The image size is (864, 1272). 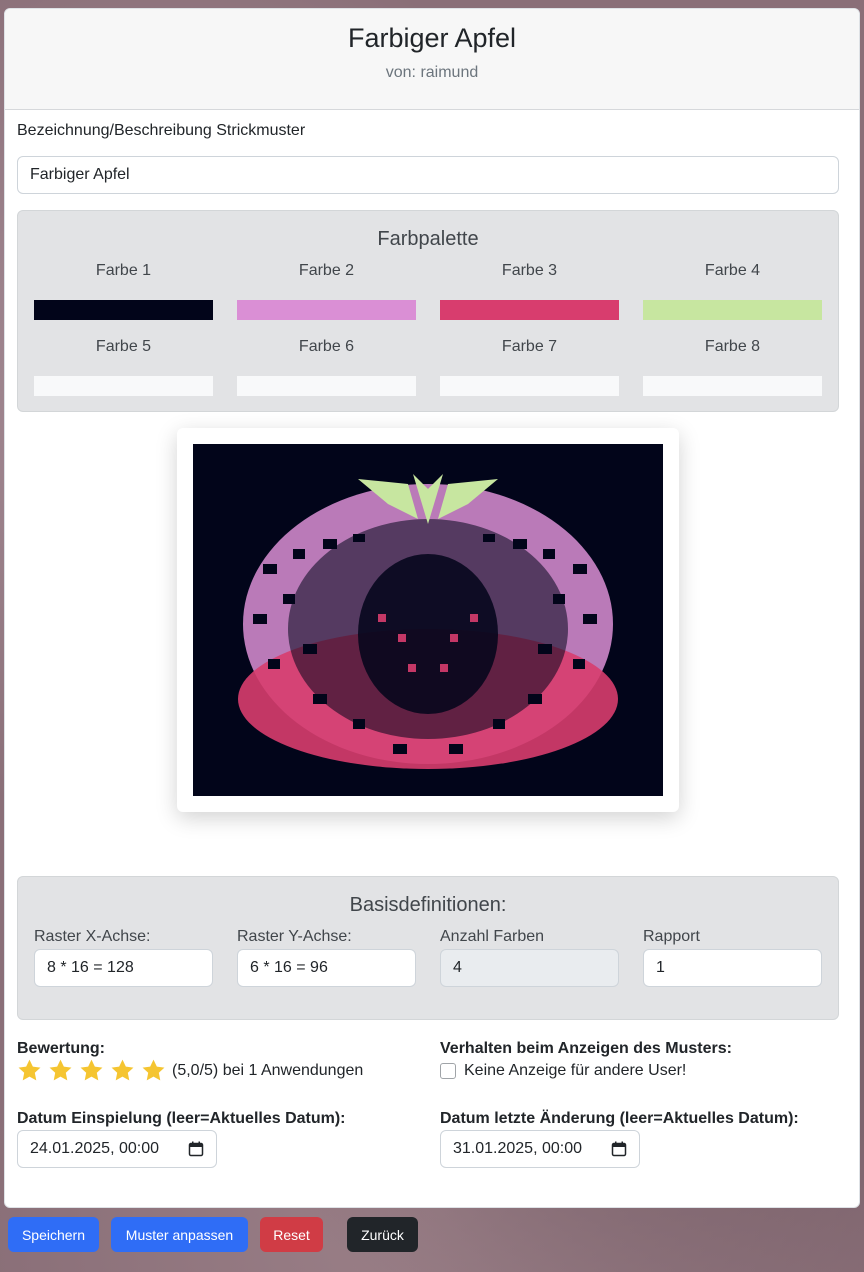 What do you see at coordinates (529, 367) in the screenshot?
I see `color-7: Farbe 7` at bounding box center [529, 367].